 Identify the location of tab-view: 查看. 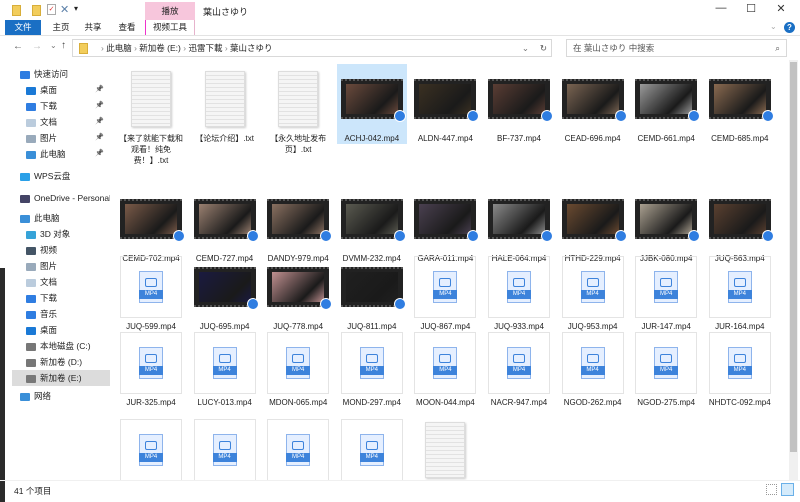
(127, 27).